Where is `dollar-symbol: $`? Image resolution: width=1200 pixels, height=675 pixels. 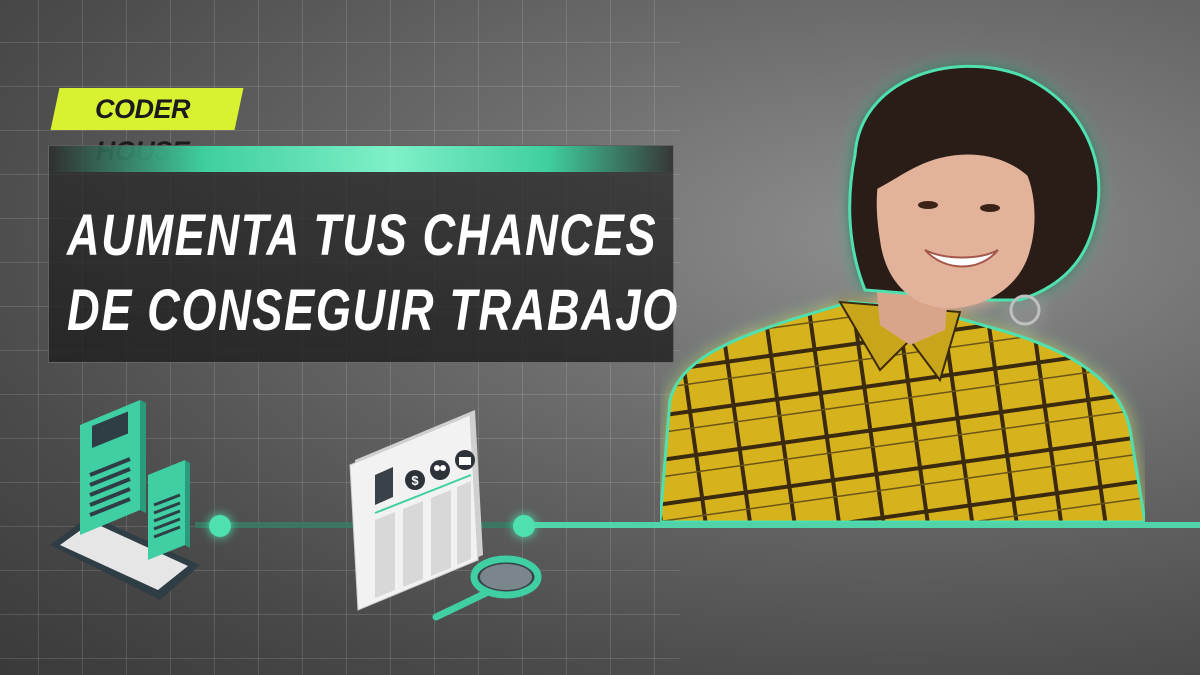
dollar-symbol: $ is located at coordinates (415, 480).